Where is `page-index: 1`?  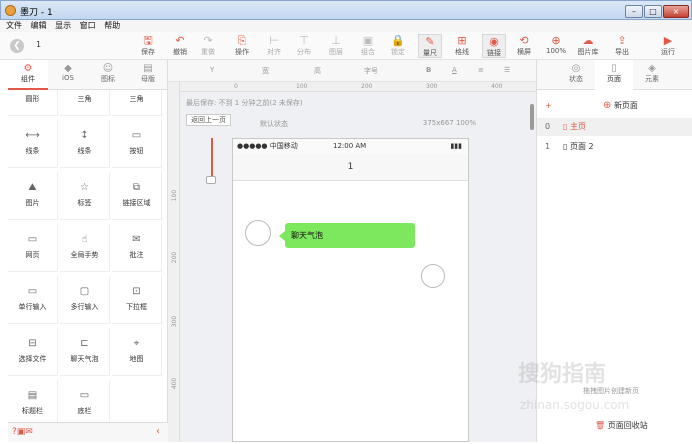 page-index: 1 is located at coordinates (548, 146).